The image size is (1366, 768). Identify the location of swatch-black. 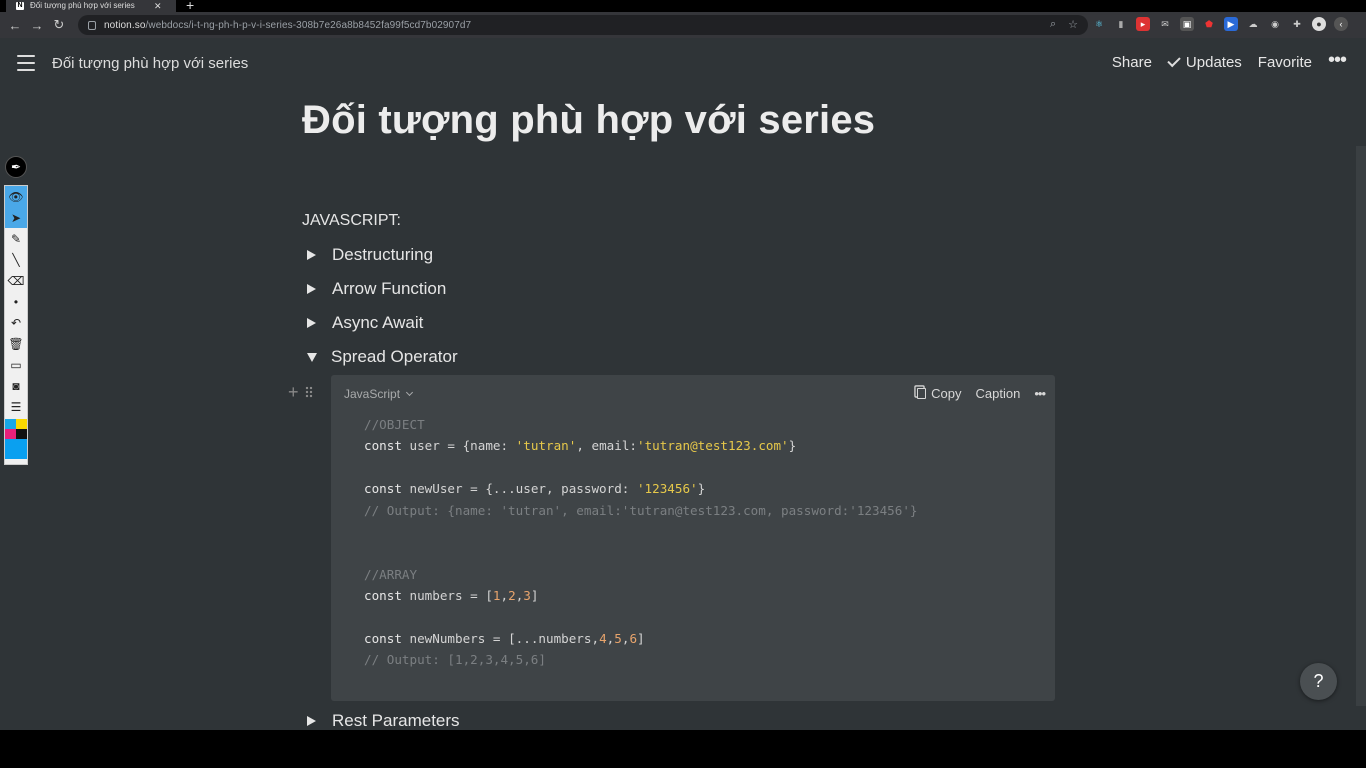
(21, 434).